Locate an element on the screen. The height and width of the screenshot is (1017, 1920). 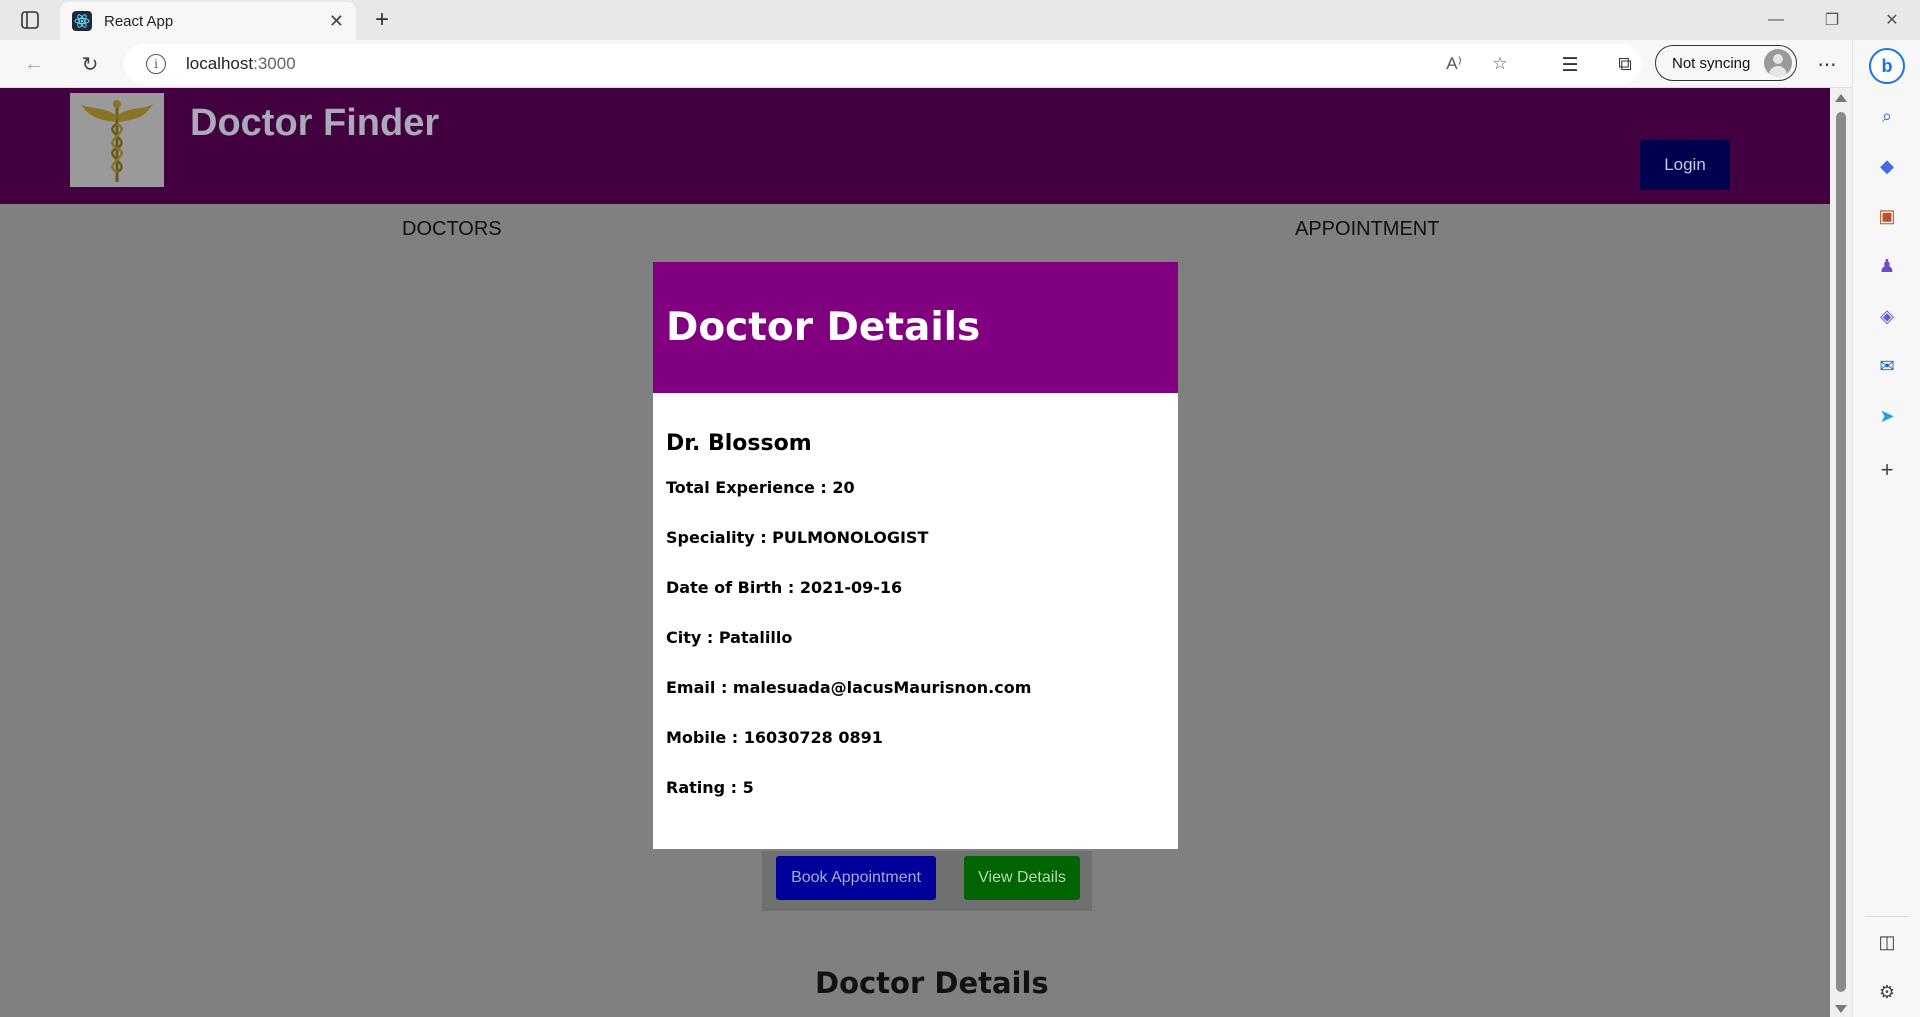
window-close-icon: ✕ is located at coordinates (1892, 20).